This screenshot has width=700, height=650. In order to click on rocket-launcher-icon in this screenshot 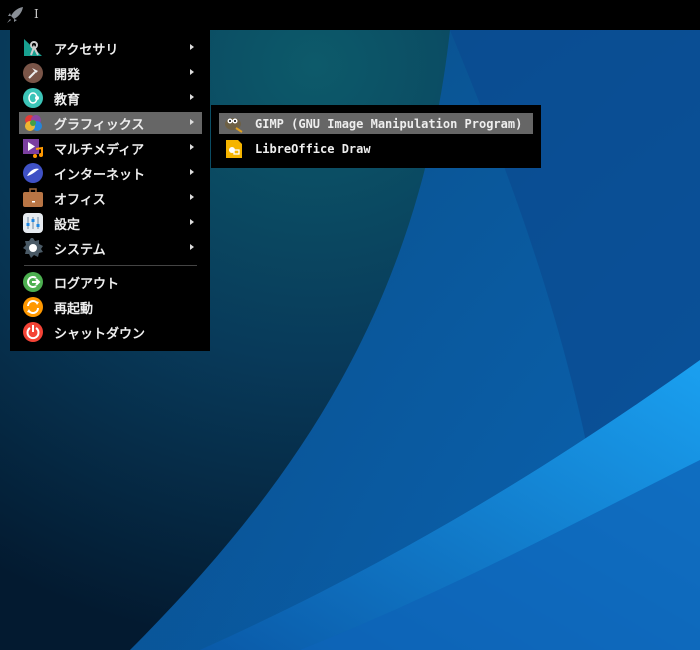, I will do `click(15, 15)`.